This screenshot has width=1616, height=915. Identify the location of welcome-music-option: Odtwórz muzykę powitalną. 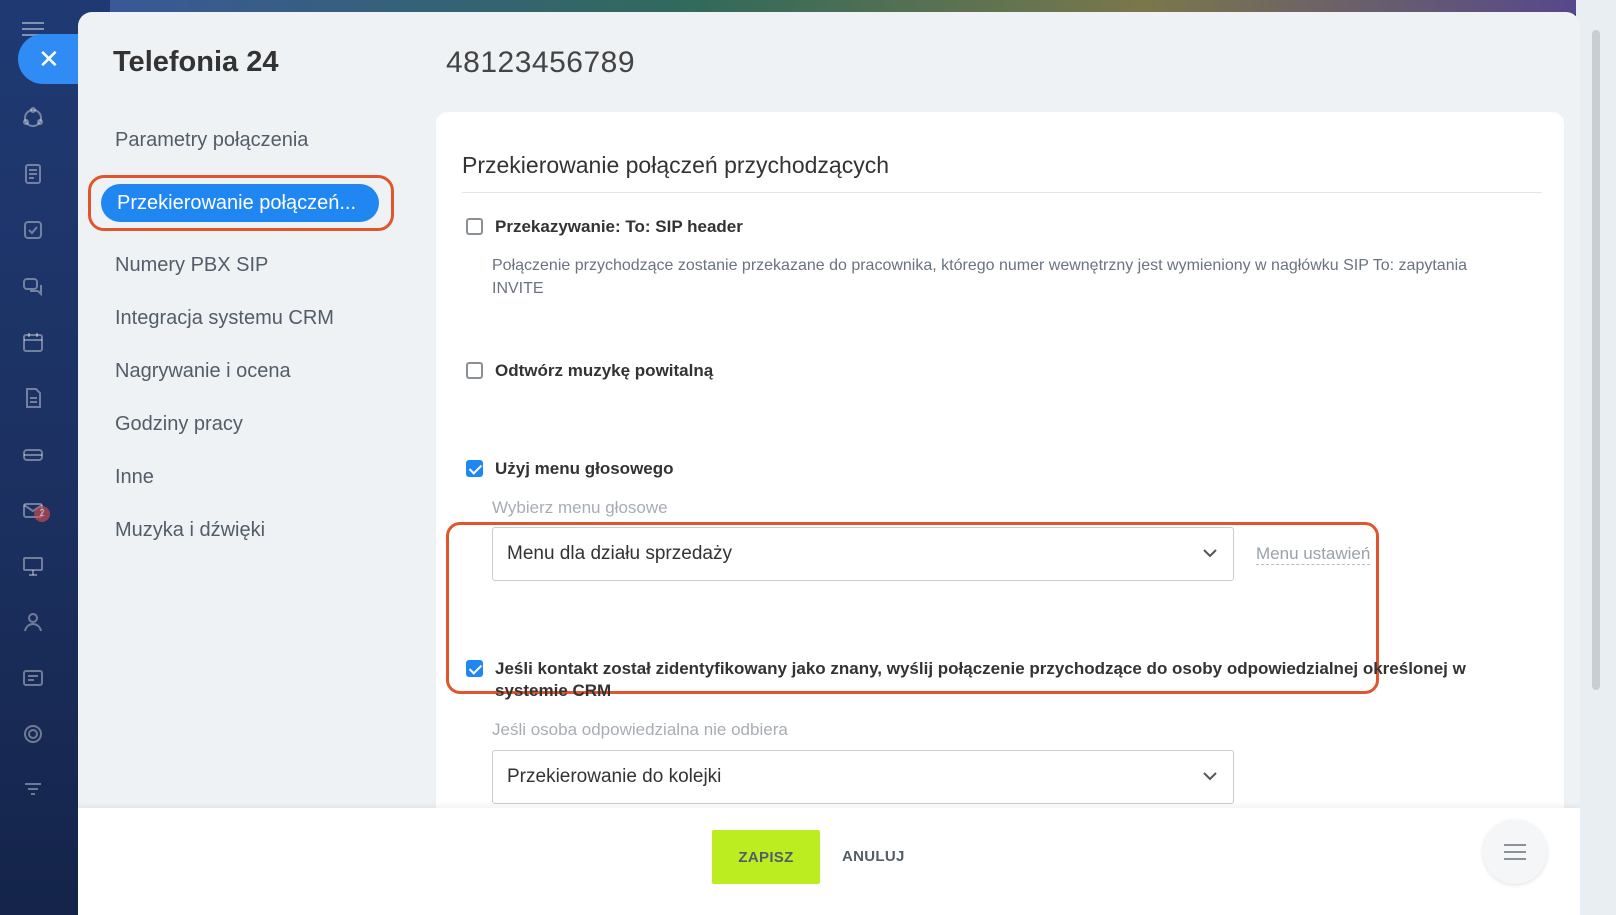
(589, 371).